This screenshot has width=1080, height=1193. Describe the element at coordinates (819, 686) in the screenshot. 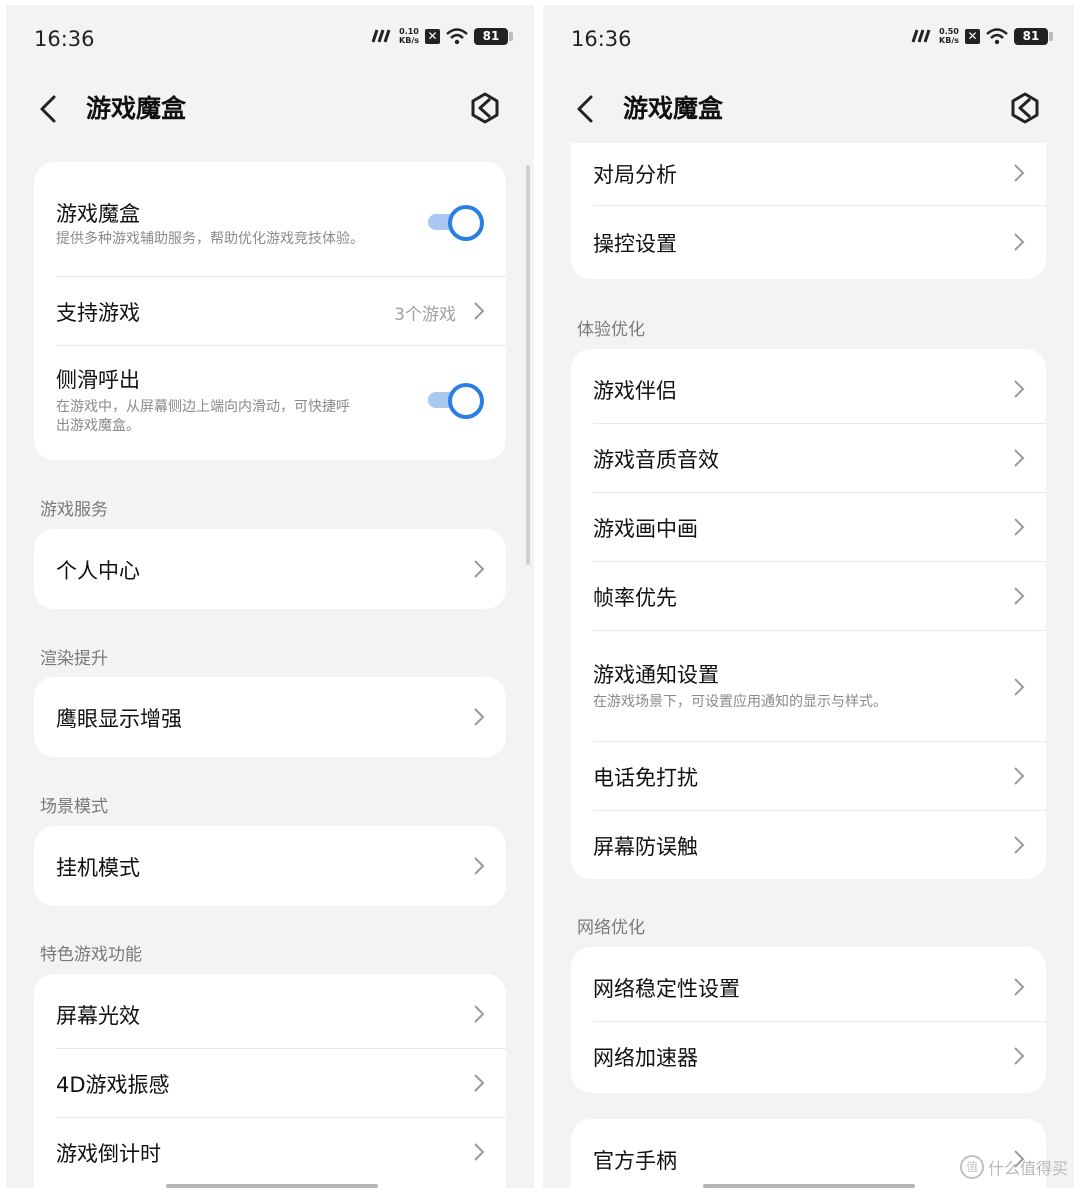

I see `notification-settings-row: 游戏通知设置 在游戏场景下，可设置应用通知的显示与样式。` at that location.